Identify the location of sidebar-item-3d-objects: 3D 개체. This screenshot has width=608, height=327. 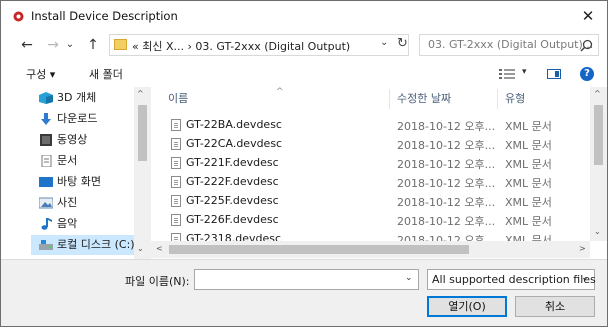
(89, 98).